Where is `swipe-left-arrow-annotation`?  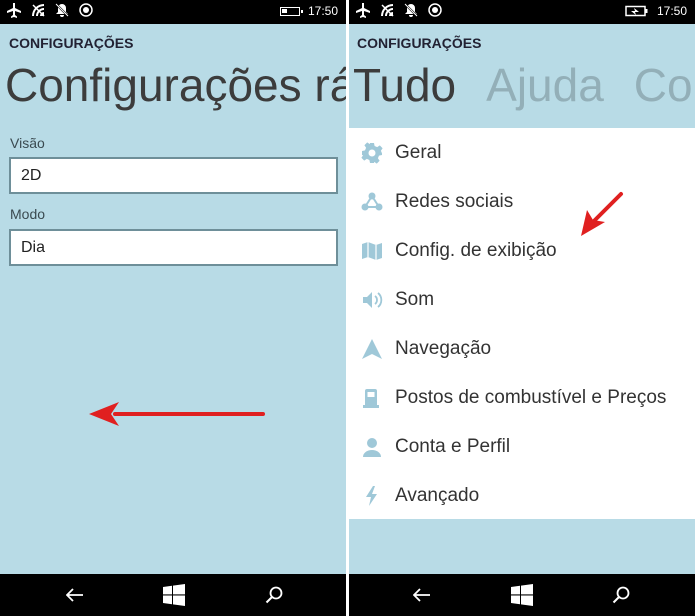
swipe-left-arrow-annotation is located at coordinates (177, 414).